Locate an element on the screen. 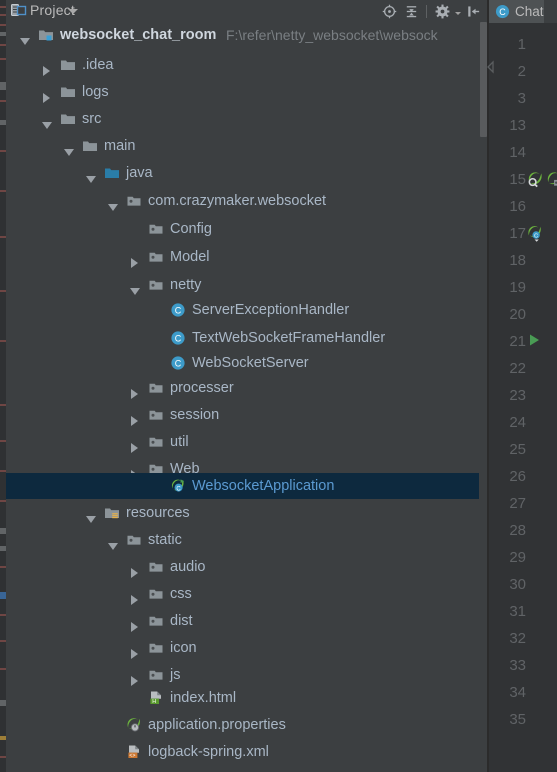 The width and height of the screenshot is (557, 772). tree-row-label: netty is located at coordinates (186, 285).